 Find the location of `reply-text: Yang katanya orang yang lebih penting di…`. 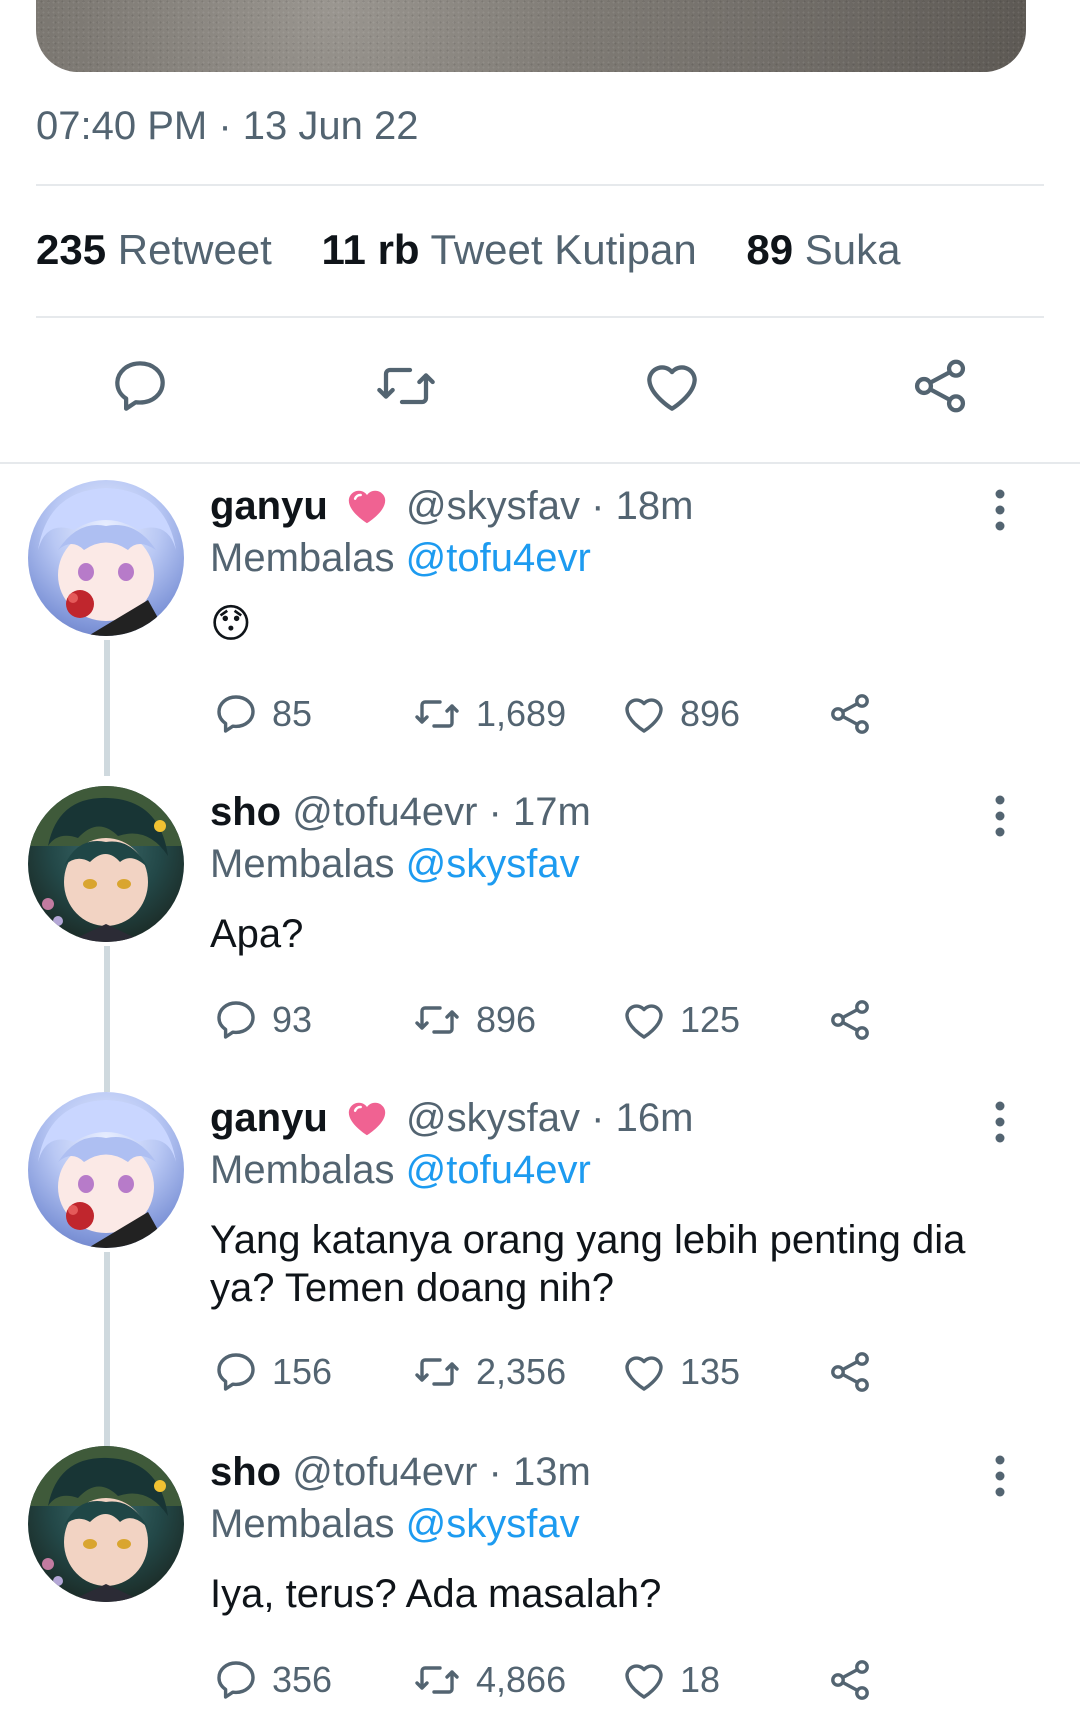

reply-text: Yang katanya orang yang lebih penting di… is located at coordinates (588, 1264).